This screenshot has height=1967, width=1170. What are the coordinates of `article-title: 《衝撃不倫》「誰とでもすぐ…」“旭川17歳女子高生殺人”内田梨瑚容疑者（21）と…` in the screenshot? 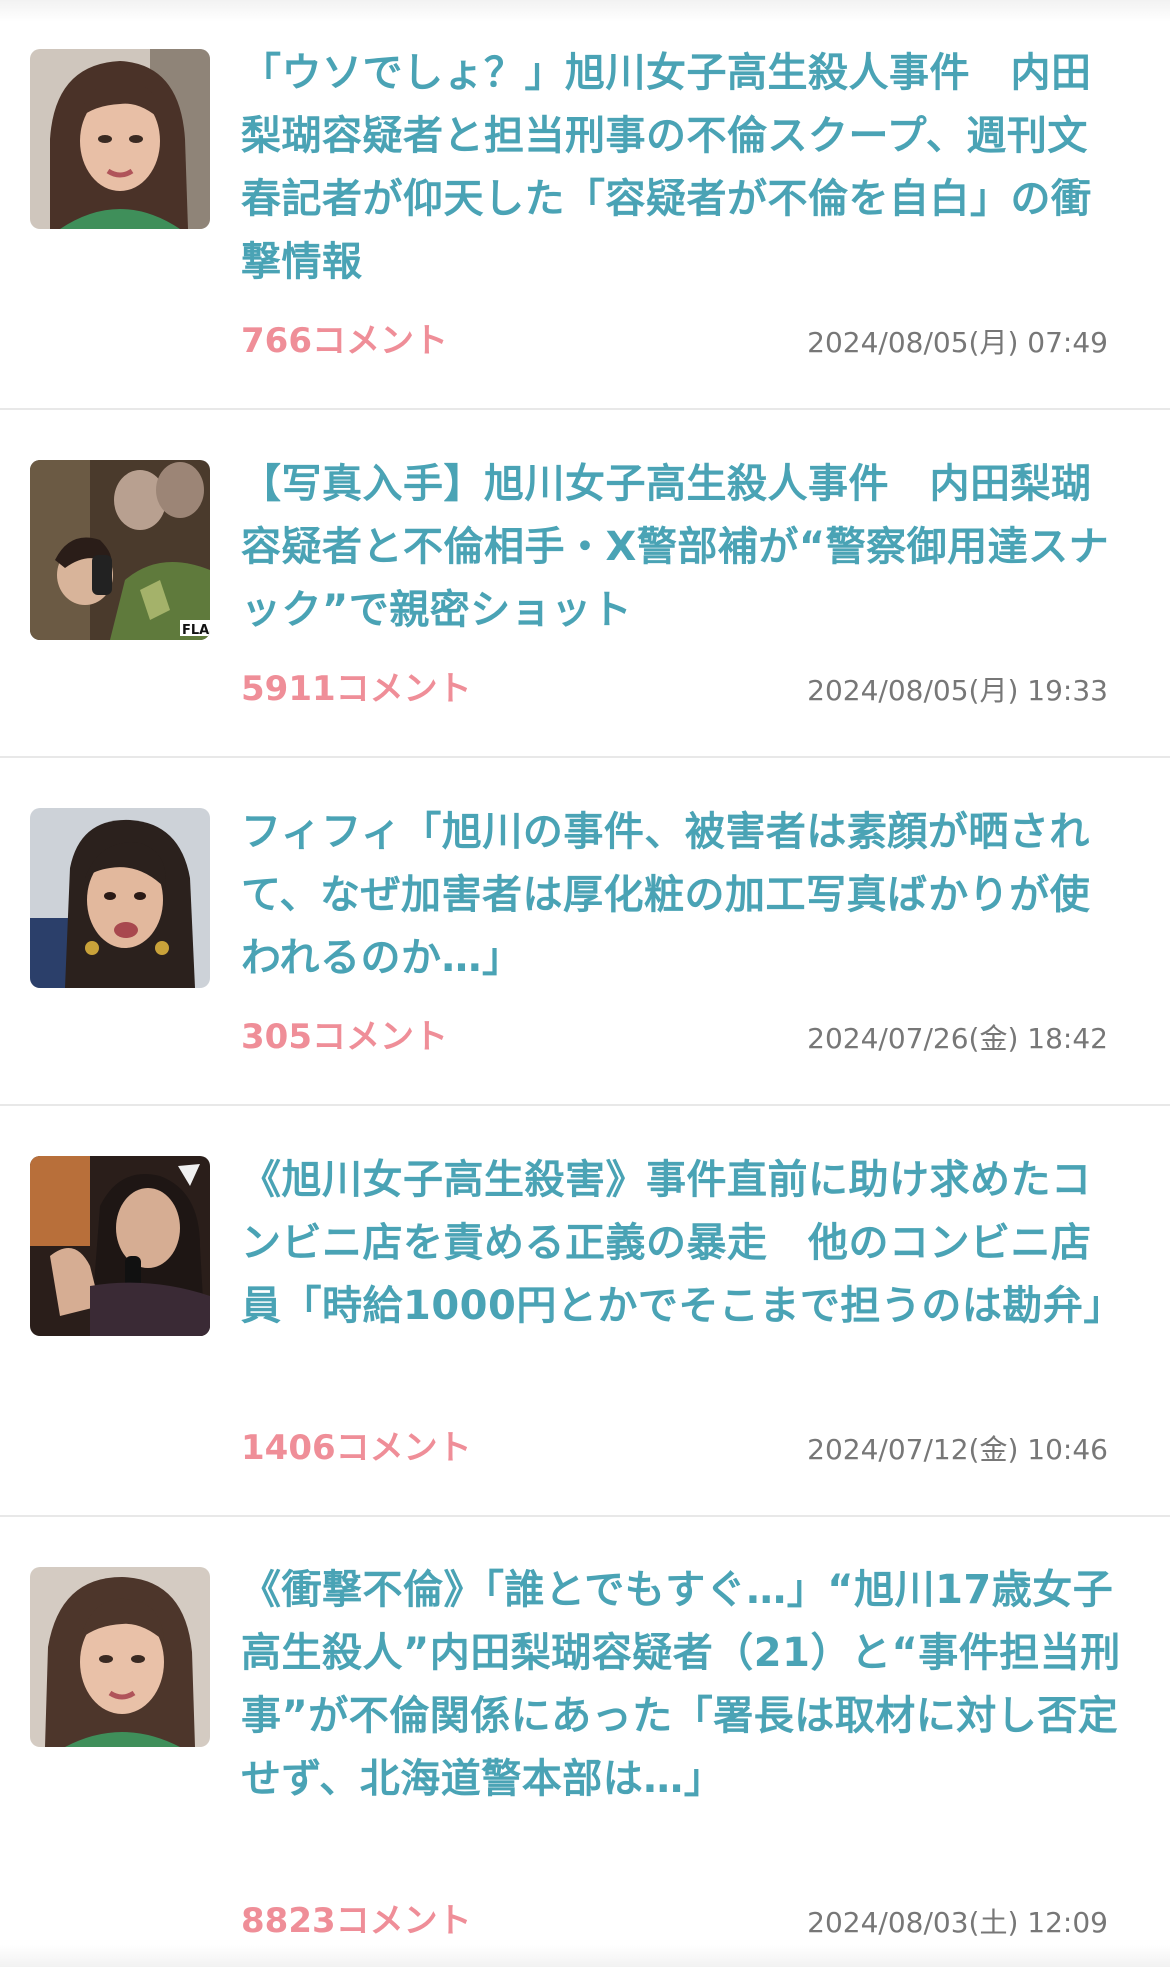 It's located at (681, 1685).